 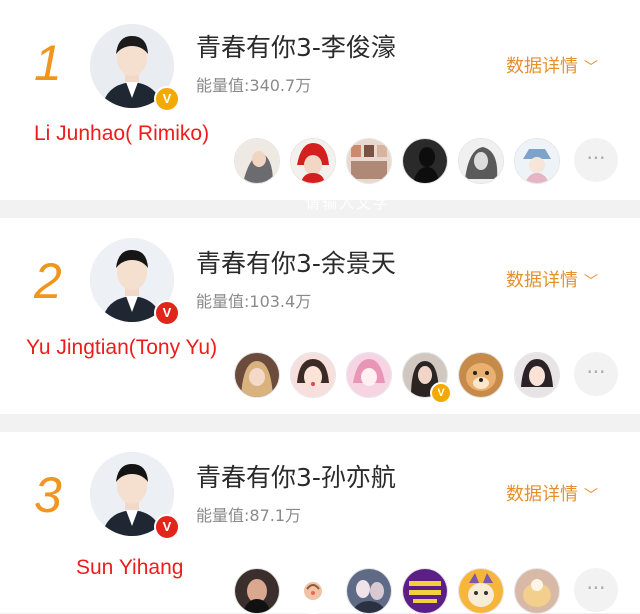 I want to click on energy-value: 能量值:87.1万, so click(x=249, y=515).